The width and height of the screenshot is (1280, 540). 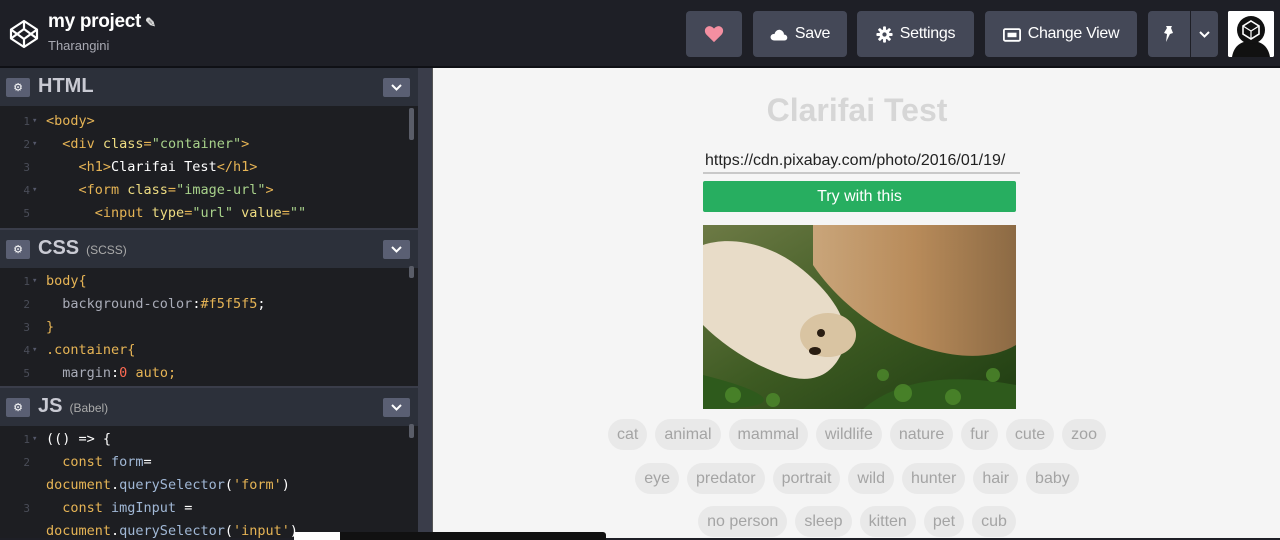 I want to click on code-text: const form=, so click(x=98, y=462).